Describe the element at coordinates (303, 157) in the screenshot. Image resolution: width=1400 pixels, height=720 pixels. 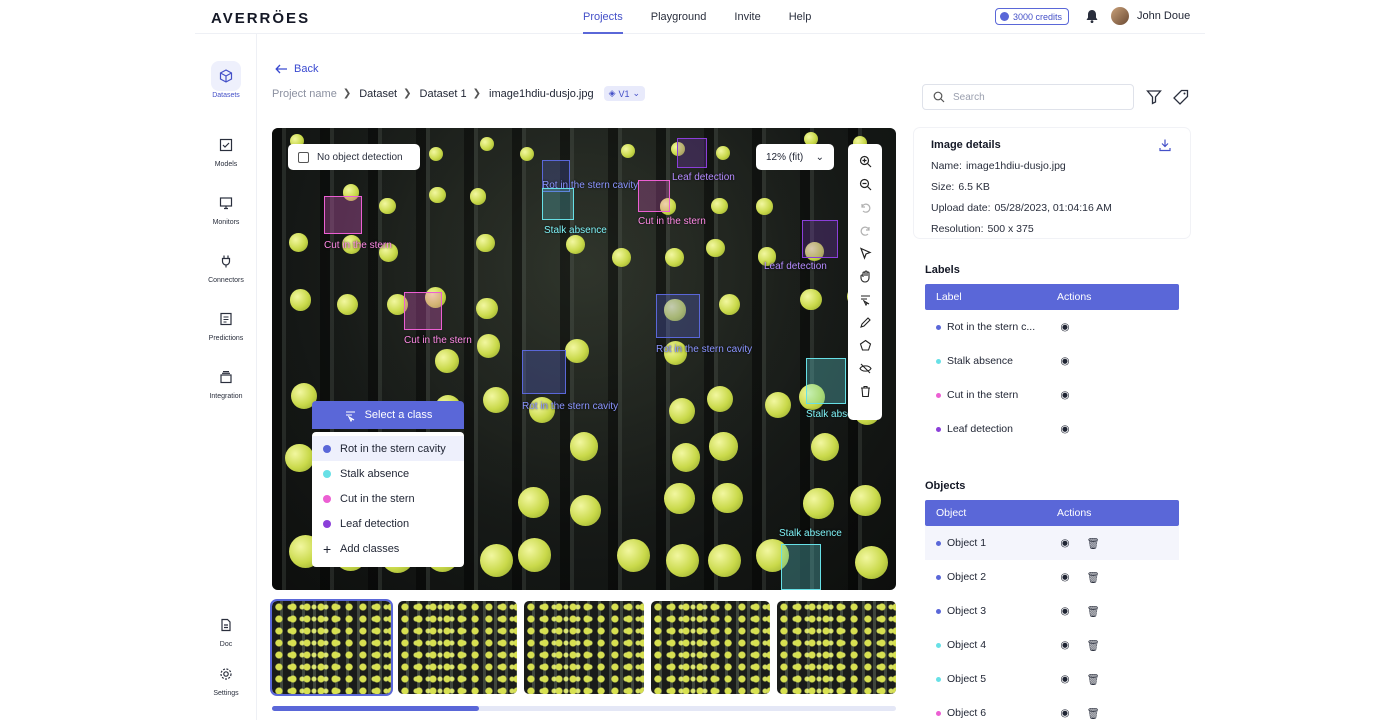
I see `checkbox` at that location.